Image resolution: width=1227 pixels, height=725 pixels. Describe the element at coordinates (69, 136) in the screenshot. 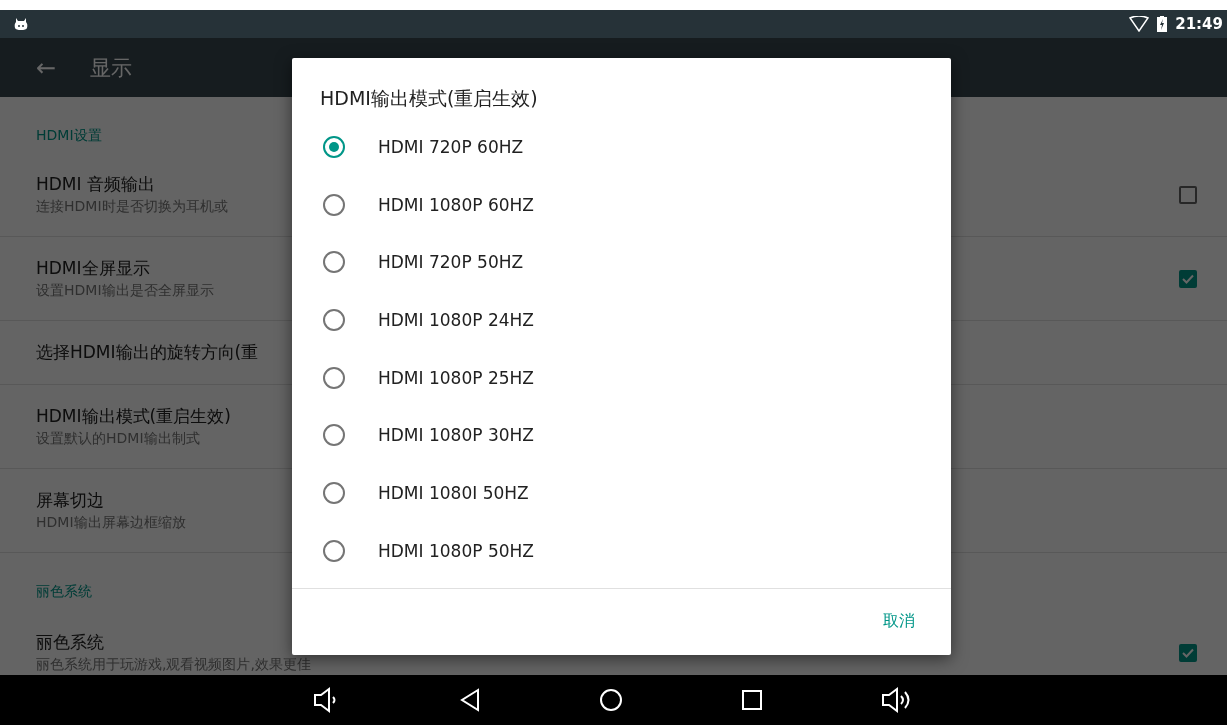

I see `section-header: HDMI设置` at that location.